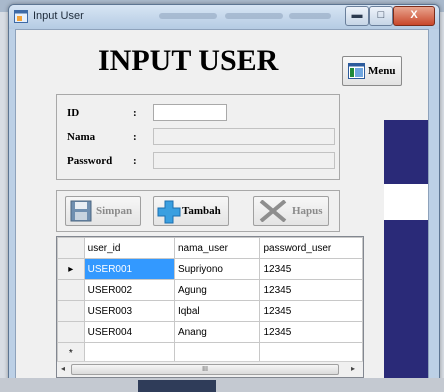 This screenshot has height=392, width=444. I want to click on table-row: USER004 Anang 12345, so click(210, 332).